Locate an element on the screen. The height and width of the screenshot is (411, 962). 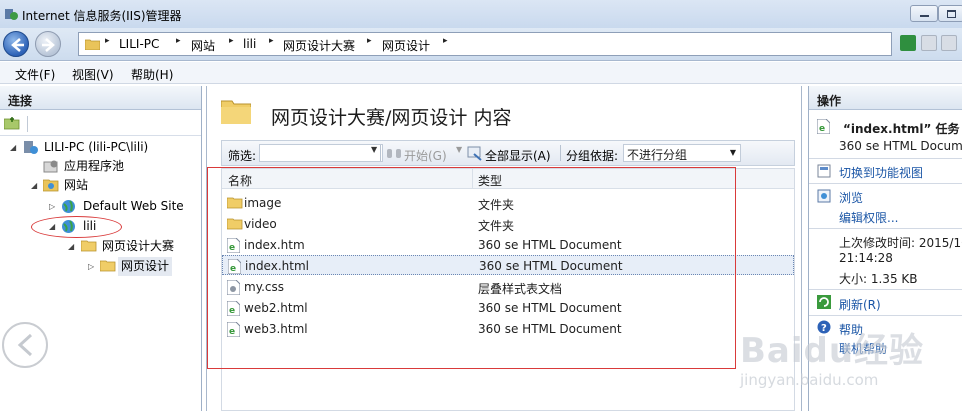
watermark-text: Baidu经验 is located at coordinates (832, 351).